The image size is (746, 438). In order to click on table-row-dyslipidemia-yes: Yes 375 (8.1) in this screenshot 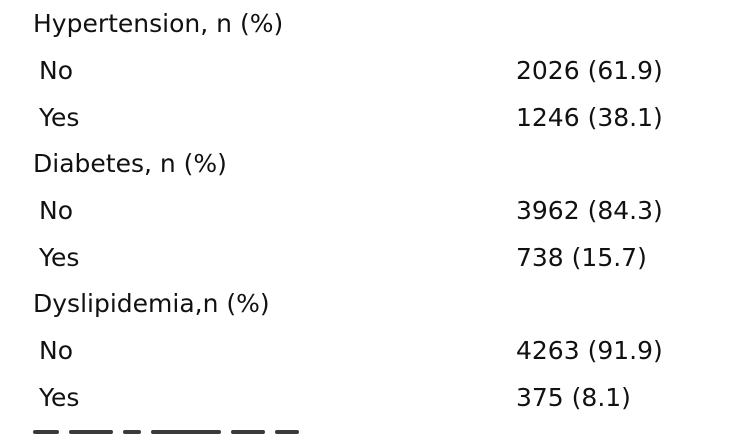, I will do `click(373, 398)`.